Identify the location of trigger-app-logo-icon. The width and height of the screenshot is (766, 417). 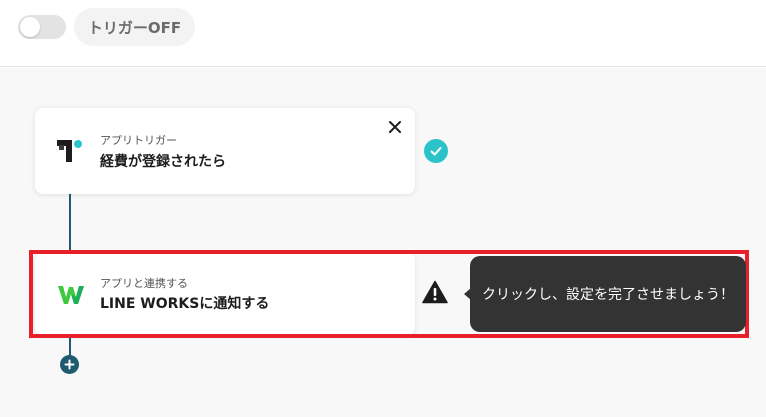
(69, 151).